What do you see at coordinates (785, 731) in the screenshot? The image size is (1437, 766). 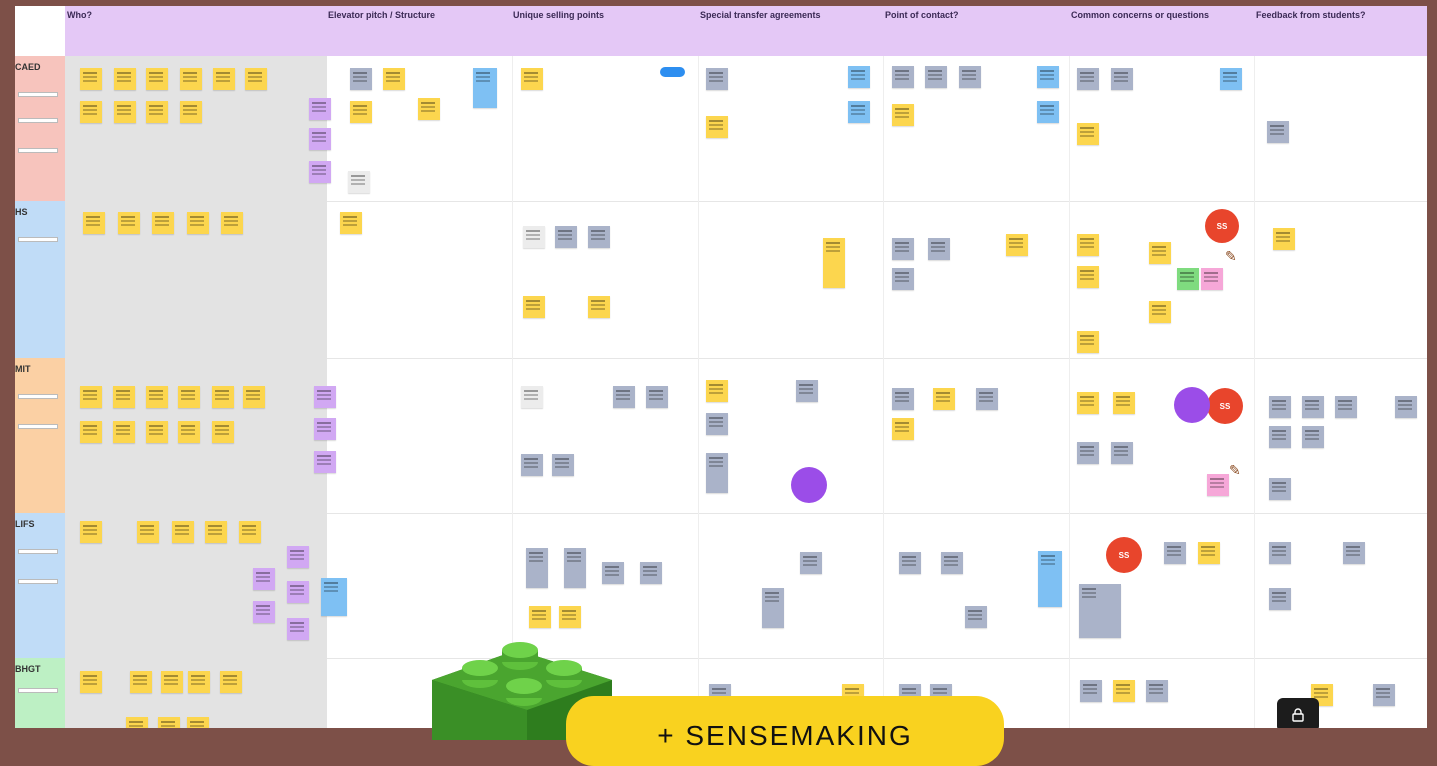 I see `sensemaking-banner: + SENSEMAKING` at bounding box center [785, 731].